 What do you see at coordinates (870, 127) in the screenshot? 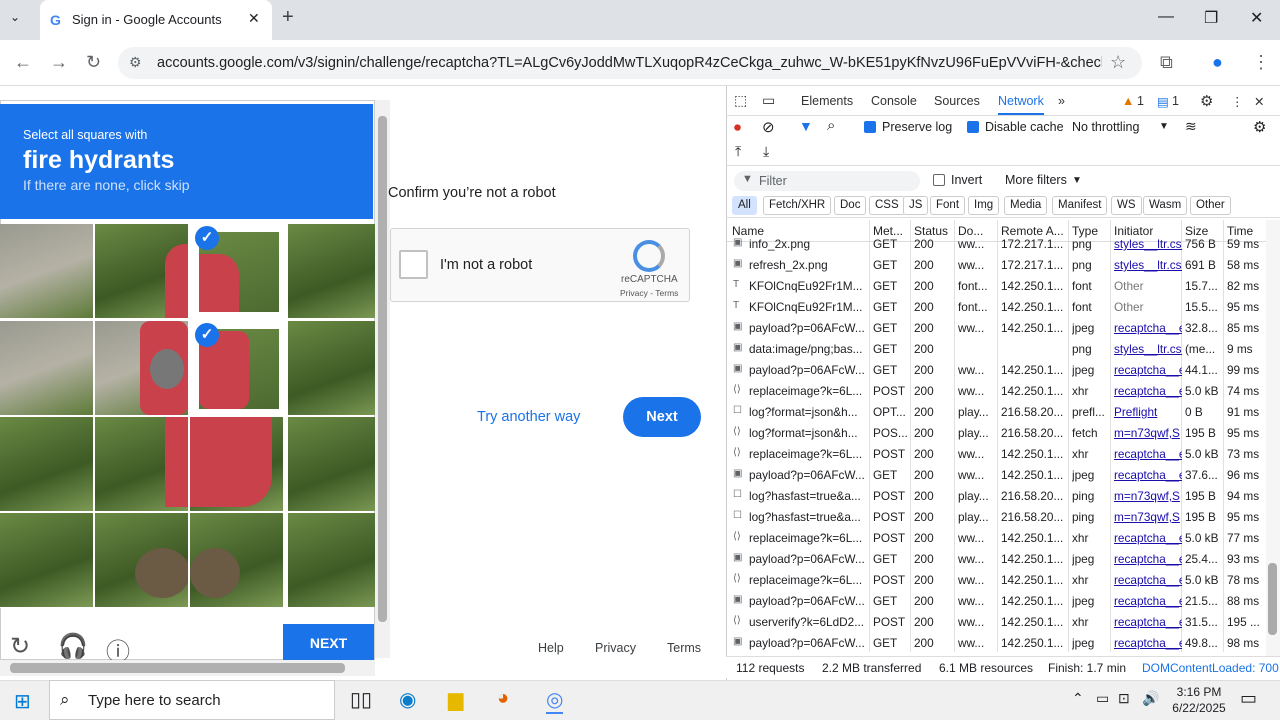
I see `preserve-log-checkbox` at bounding box center [870, 127].